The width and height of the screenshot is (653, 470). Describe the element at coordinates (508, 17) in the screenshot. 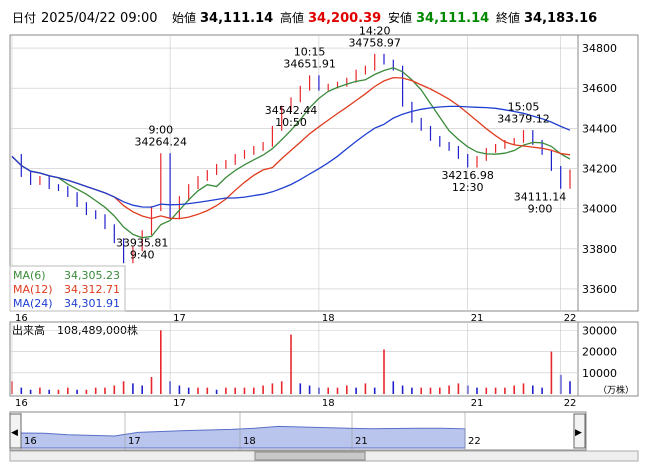

I see `close-label: 終値` at that location.